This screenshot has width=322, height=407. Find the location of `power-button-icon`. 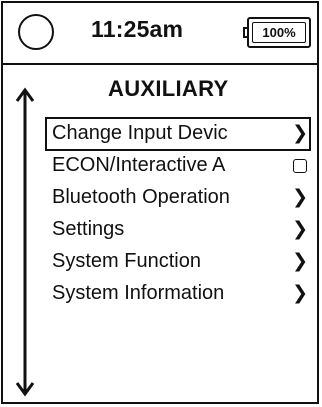

power-button-icon is located at coordinates (36, 32).